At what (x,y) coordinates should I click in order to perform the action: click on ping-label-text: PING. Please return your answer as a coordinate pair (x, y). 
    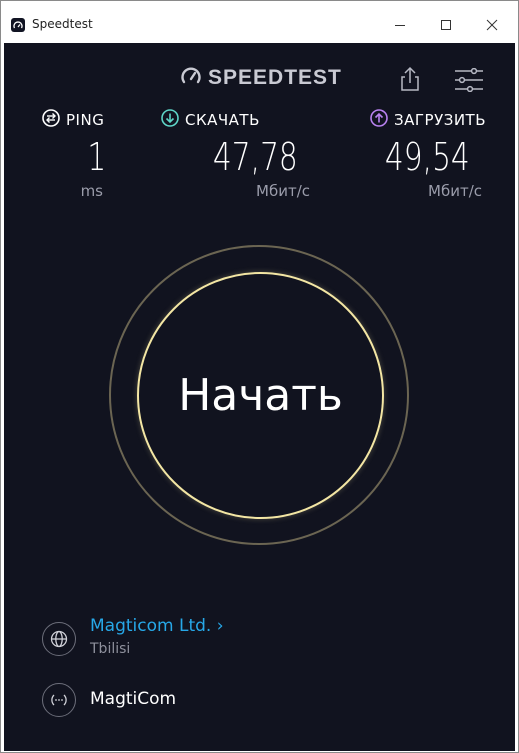
    Looking at the image, I should click on (85, 120).